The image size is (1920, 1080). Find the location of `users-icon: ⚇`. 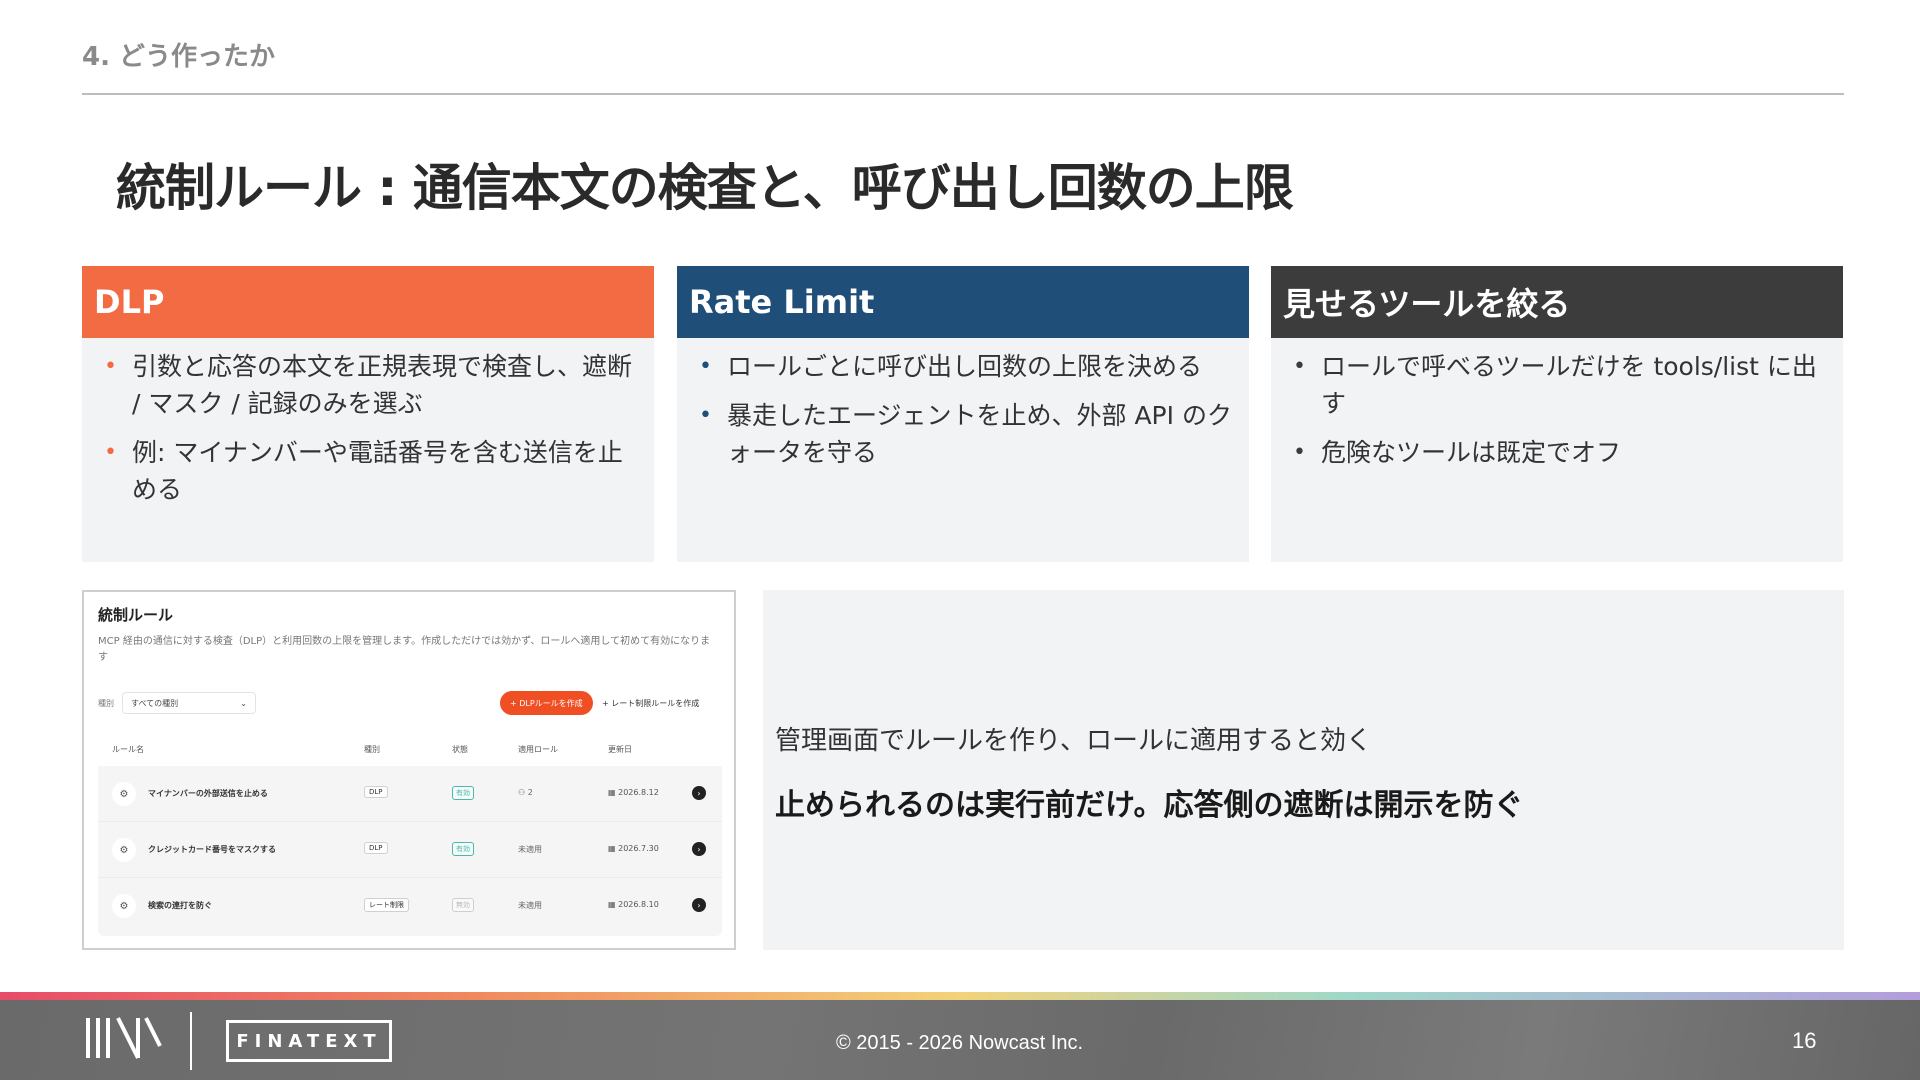

users-icon: ⚇ is located at coordinates (523, 792).